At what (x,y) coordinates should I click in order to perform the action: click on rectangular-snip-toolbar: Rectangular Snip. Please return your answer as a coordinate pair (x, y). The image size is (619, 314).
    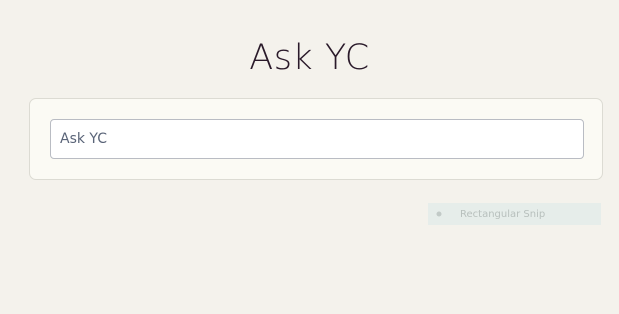
    Looking at the image, I should click on (514, 214).